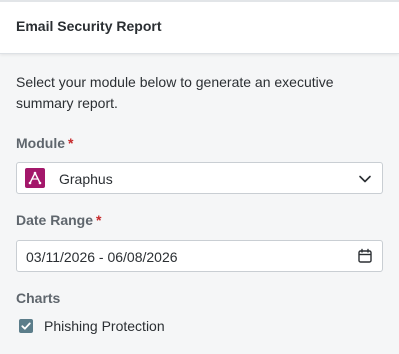 This screenshot has height=354, width=399. I want to click on module-label-text: Module, so click(40, 143).